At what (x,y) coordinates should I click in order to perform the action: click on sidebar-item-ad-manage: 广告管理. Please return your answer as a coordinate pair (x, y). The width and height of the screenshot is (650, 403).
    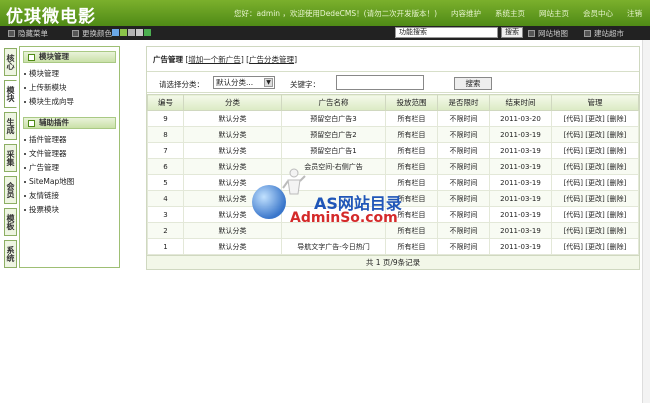
    Looking at the image, I should click on (69, 168).